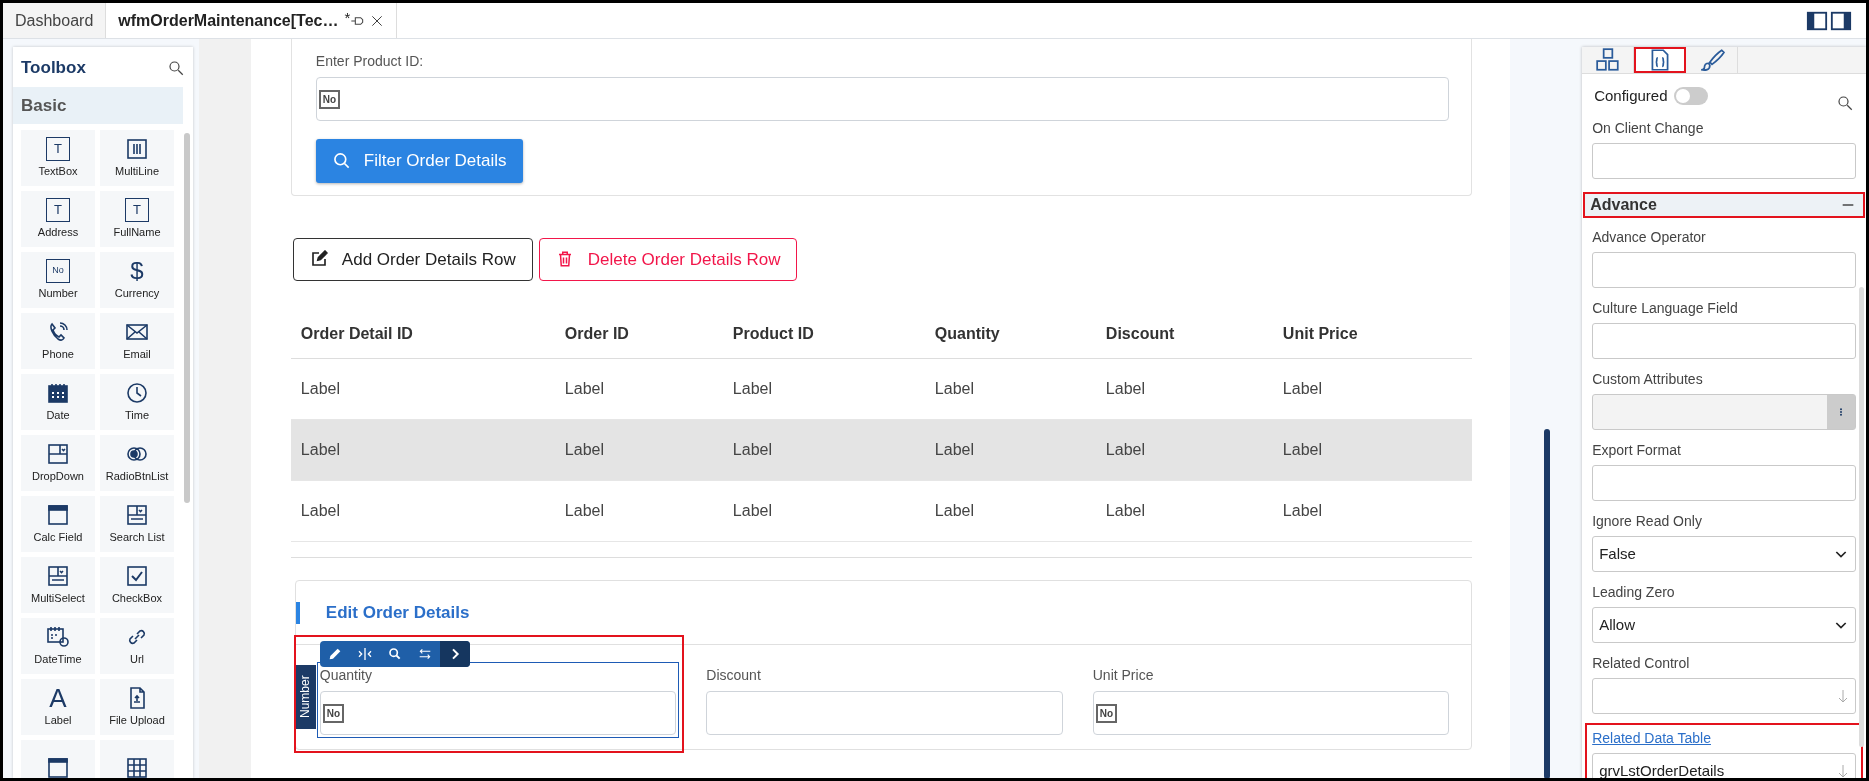 The height and width of the screenshot is (781, 1869). Describe the element at coordinates (58, 415) in the screenshot. I see `item-label: Date` at that location.